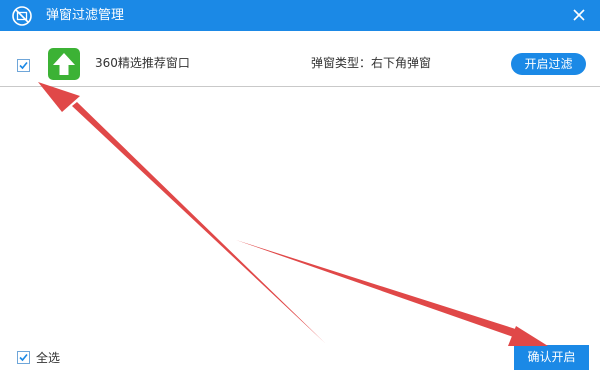  What do you see at coordinates (528, 336) in the screenshot?
I see `arrowhead-to-confirm` at bounding box center [528, 336].